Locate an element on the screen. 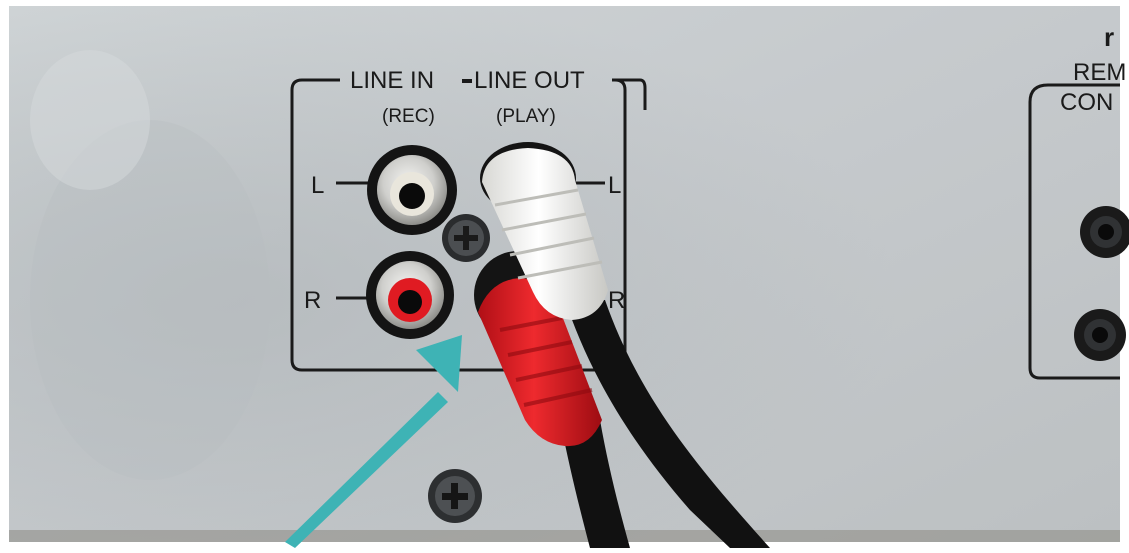 The width and height of the screenshot is (1129, 553). bottom-screw is located at coordinates (455, 496).